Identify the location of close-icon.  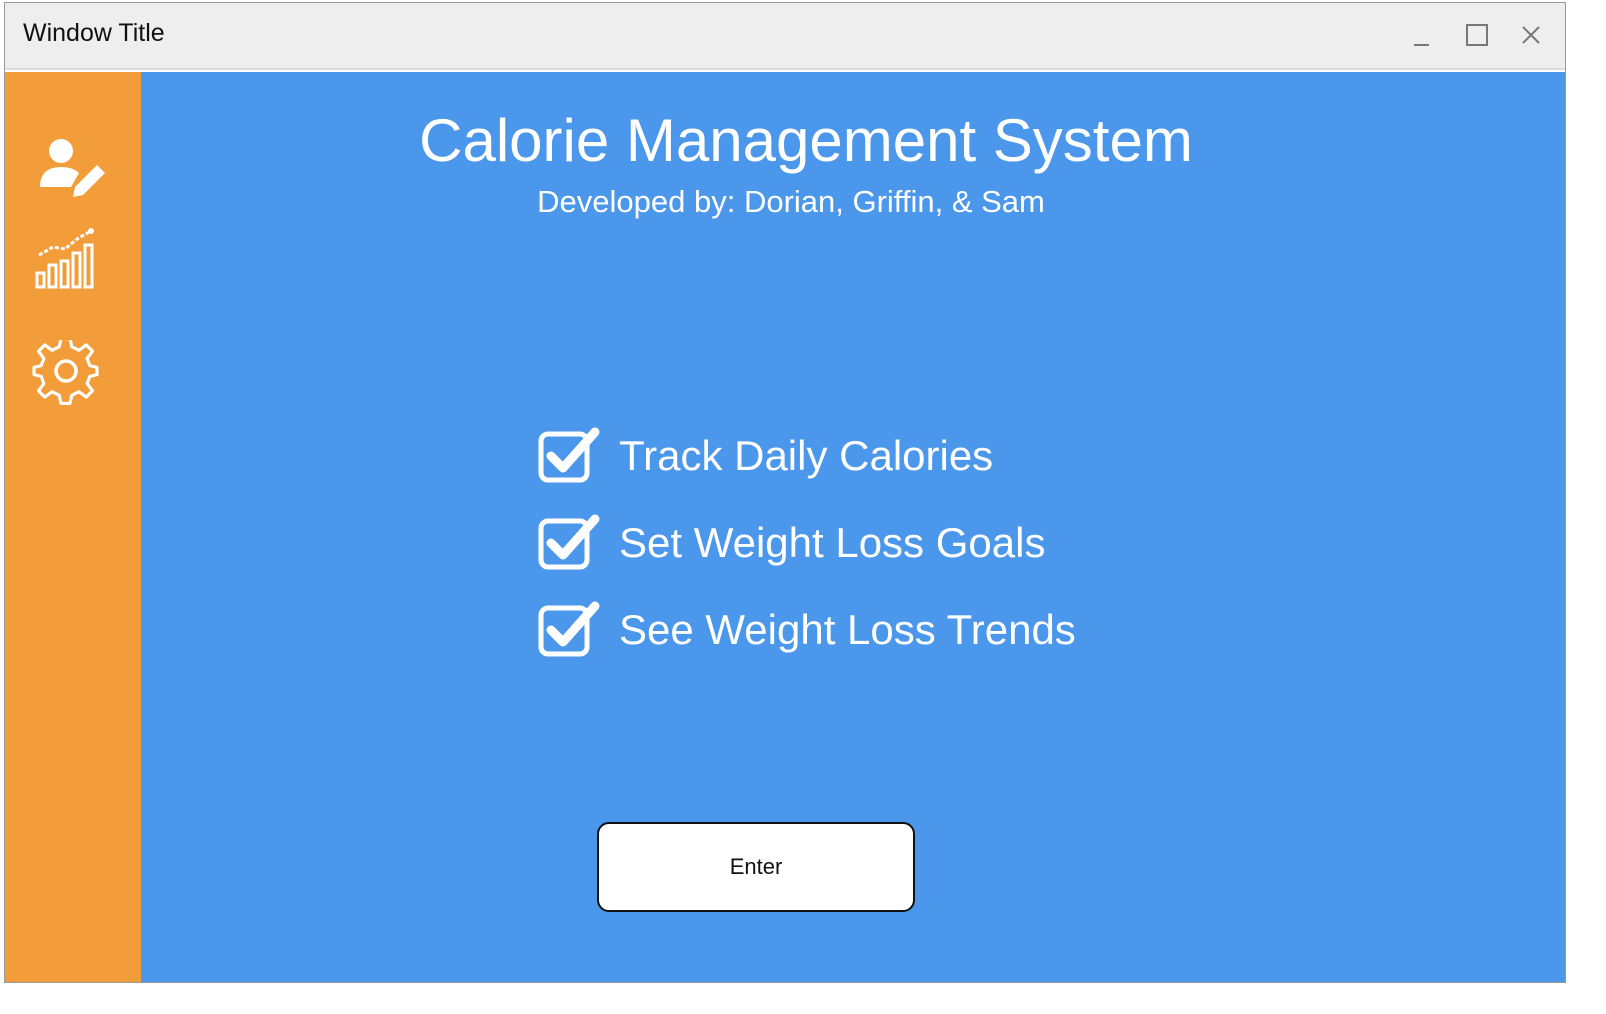
(1531, 35).